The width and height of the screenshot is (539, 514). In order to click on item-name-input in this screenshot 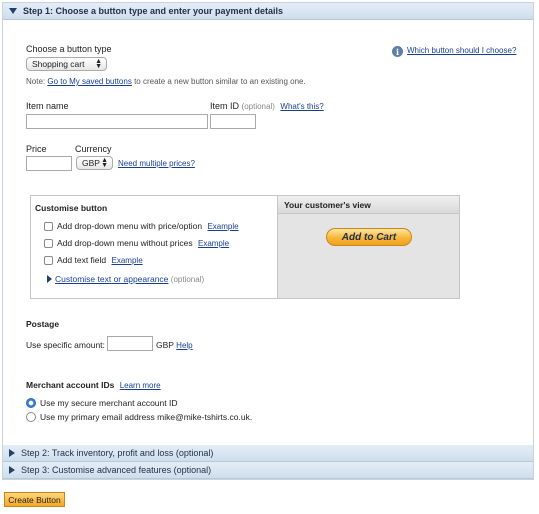, I will do `click(117, 121)`.